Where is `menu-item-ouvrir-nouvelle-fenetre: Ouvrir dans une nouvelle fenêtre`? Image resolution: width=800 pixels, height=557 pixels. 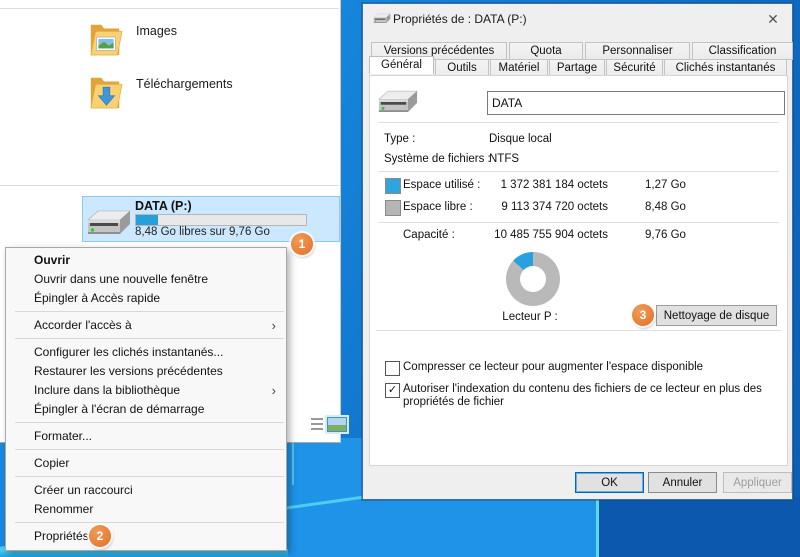 menu-item-ouvrir-nouvelle-fenetre: Ouvrir dans une nouvelle fenêtre is located at coordinates (146, 279).